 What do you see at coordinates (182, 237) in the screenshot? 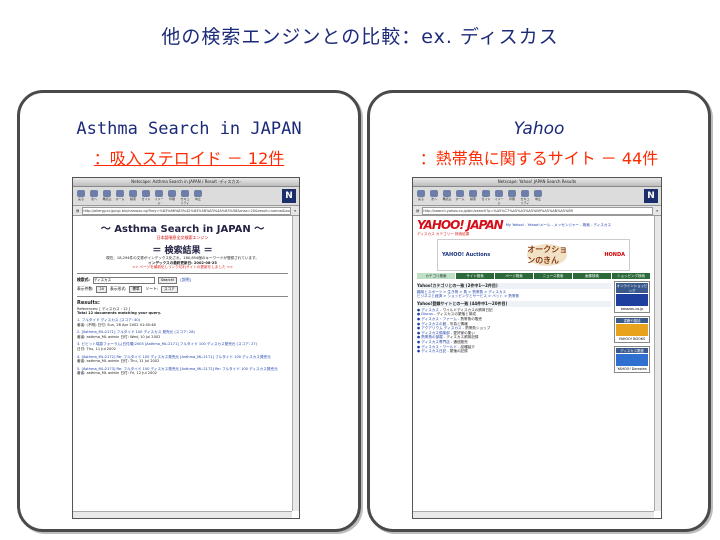
I see `asthma-banner-sub: 日本語喘息全文検索エンジン` at bounding box center [182, 237].